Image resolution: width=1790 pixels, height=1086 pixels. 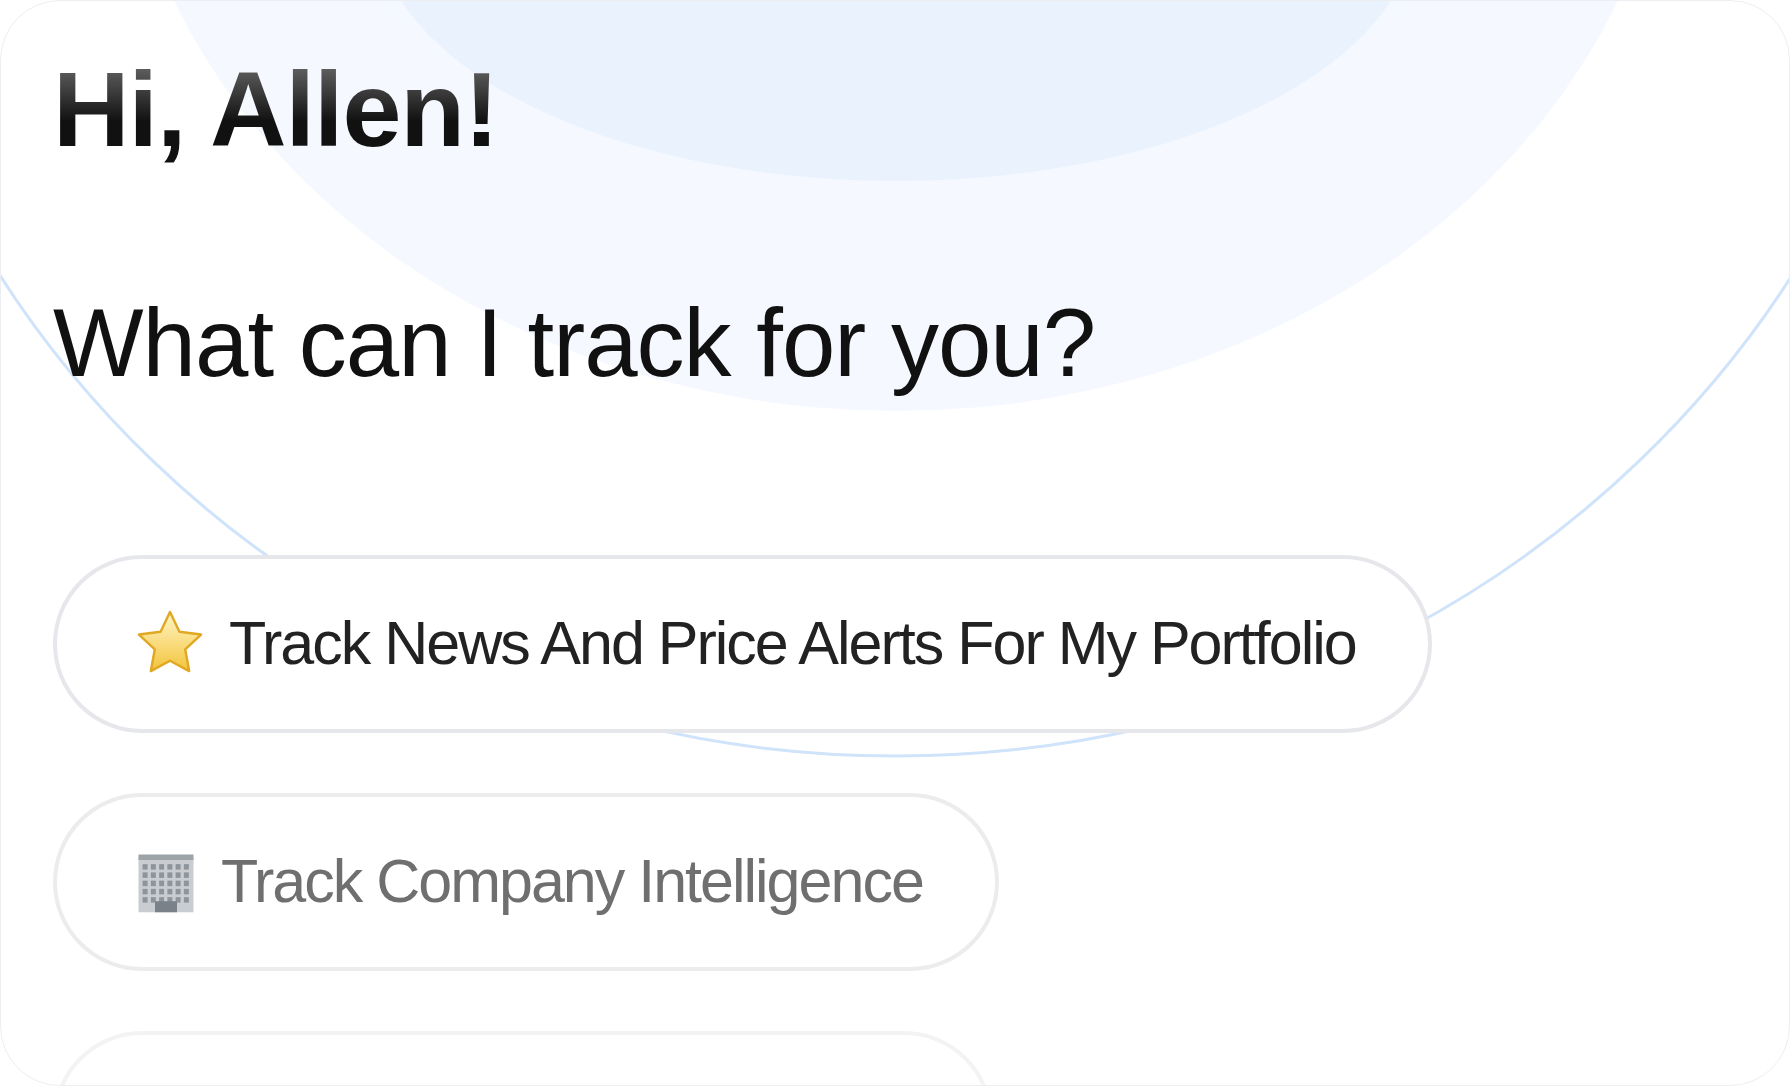 What do you see at coordinates (742, 644) in the screenshot?
I see `suggestion-chip: Track News And Price Alerts For My Portfolio` at bounding box center [742, 644].